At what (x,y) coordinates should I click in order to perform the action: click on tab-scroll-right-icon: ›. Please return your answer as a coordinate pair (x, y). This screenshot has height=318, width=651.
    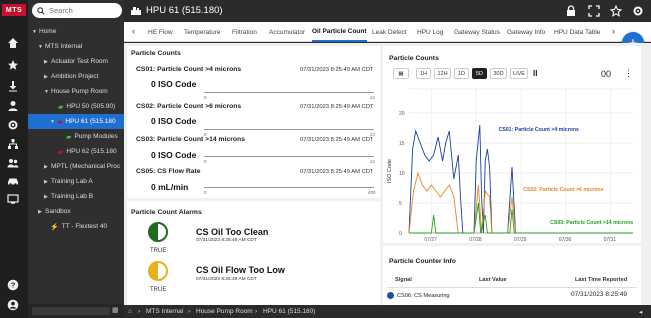
    Looking at the image, I should click on (613, 31).